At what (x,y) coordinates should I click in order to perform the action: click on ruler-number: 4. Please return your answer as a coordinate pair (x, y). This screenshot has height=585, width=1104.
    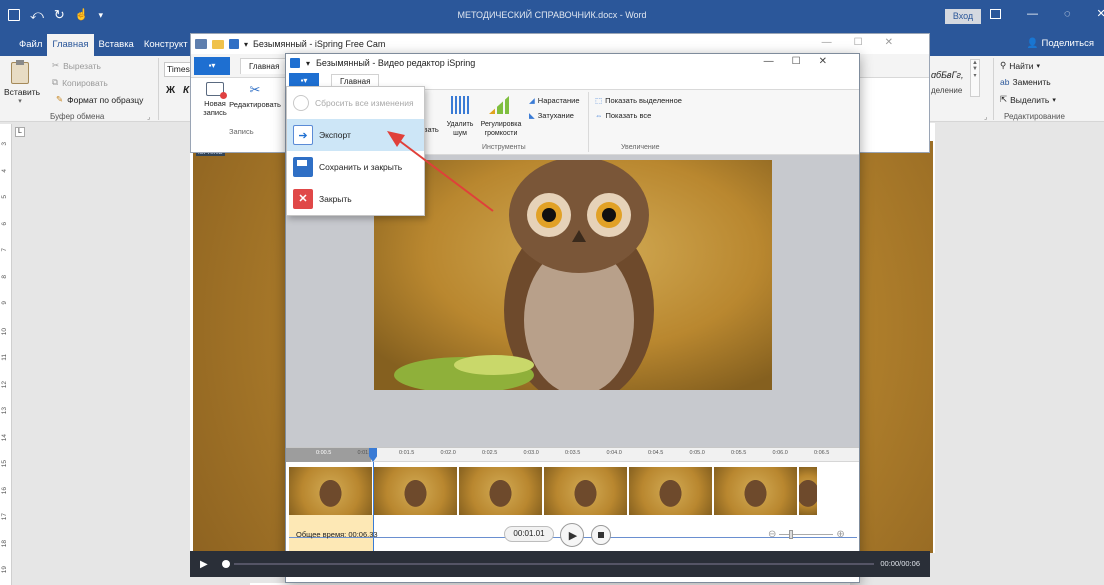
    Looking at the image, I should click on (4, 170).